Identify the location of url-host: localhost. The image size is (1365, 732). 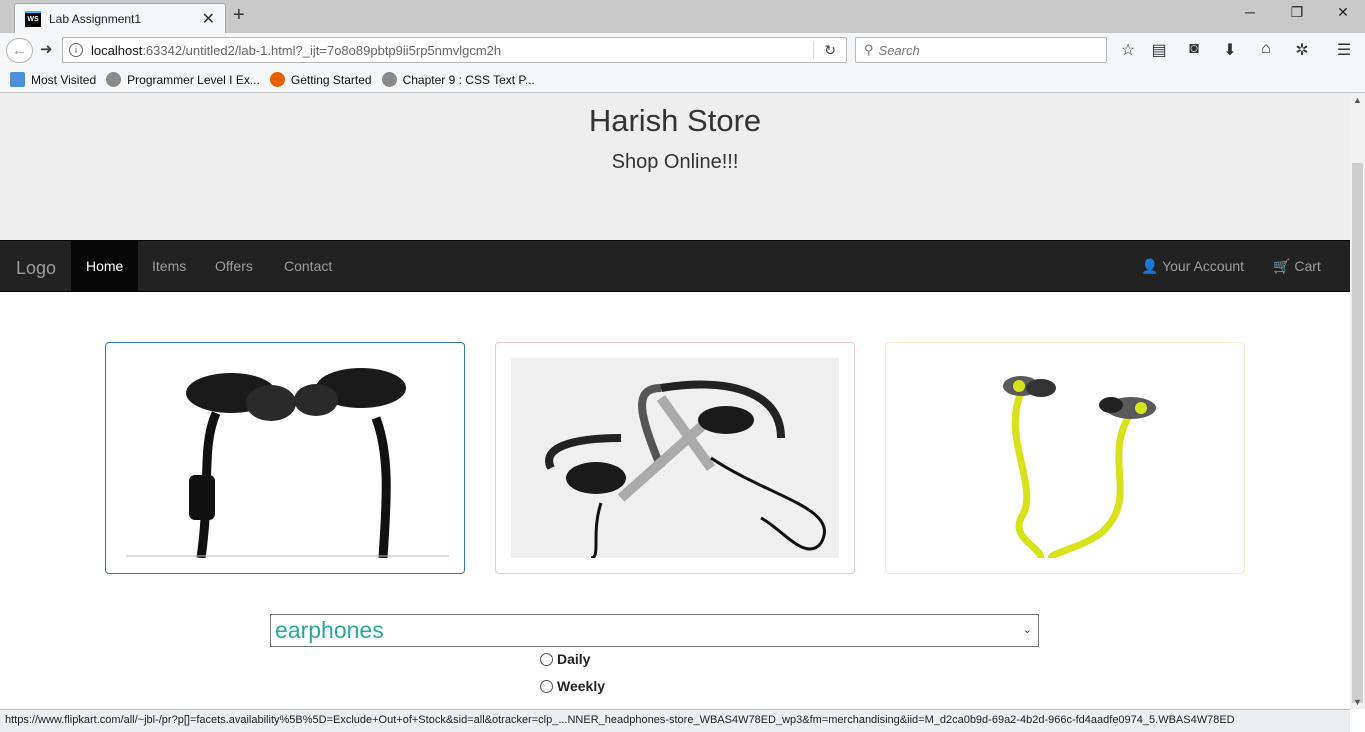
(117, 50).